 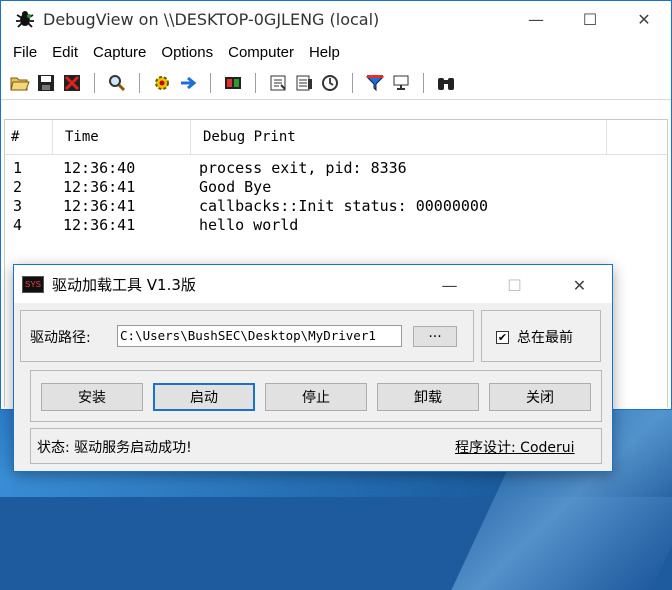 I want to click on status-text: 状态: 驱动服务启动成功!, so click(x=114, y=448).